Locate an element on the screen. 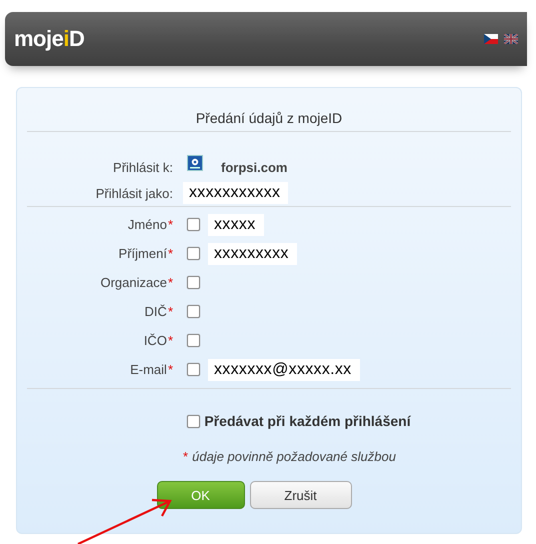  field-label: Jméno is located at coordinates (147, 224).